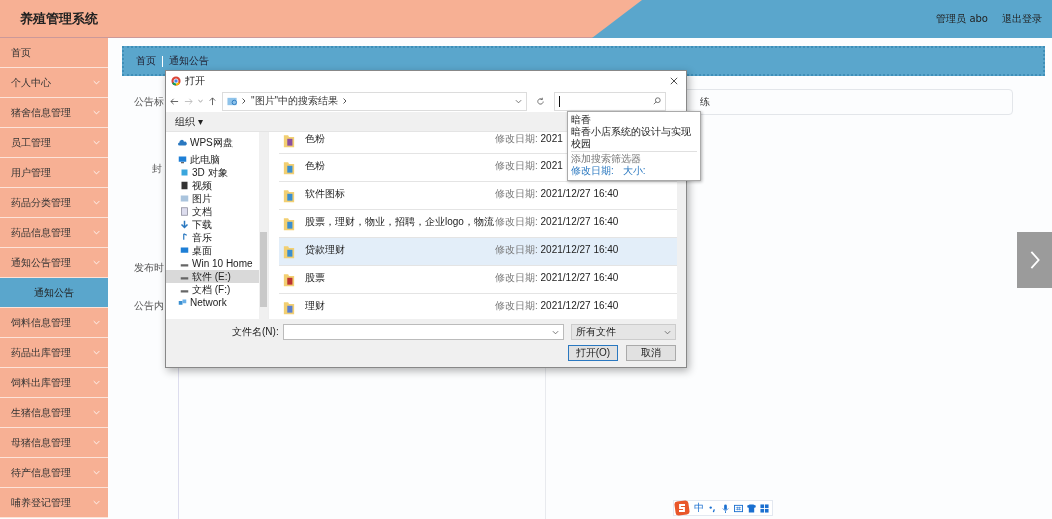  What do you see at coordinates (295, 101) in the screenshot?
I see `address-path: "图片"中的搜索结果` at bounding box center [295, 101].